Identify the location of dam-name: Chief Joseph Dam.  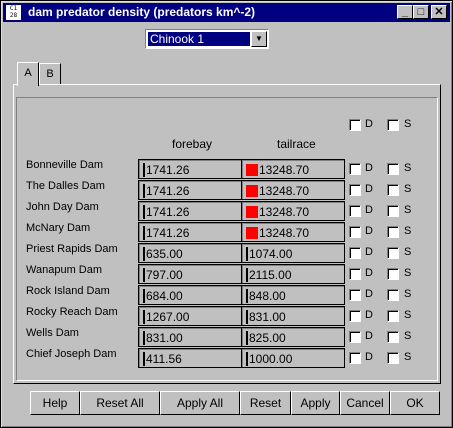
(71, 354).